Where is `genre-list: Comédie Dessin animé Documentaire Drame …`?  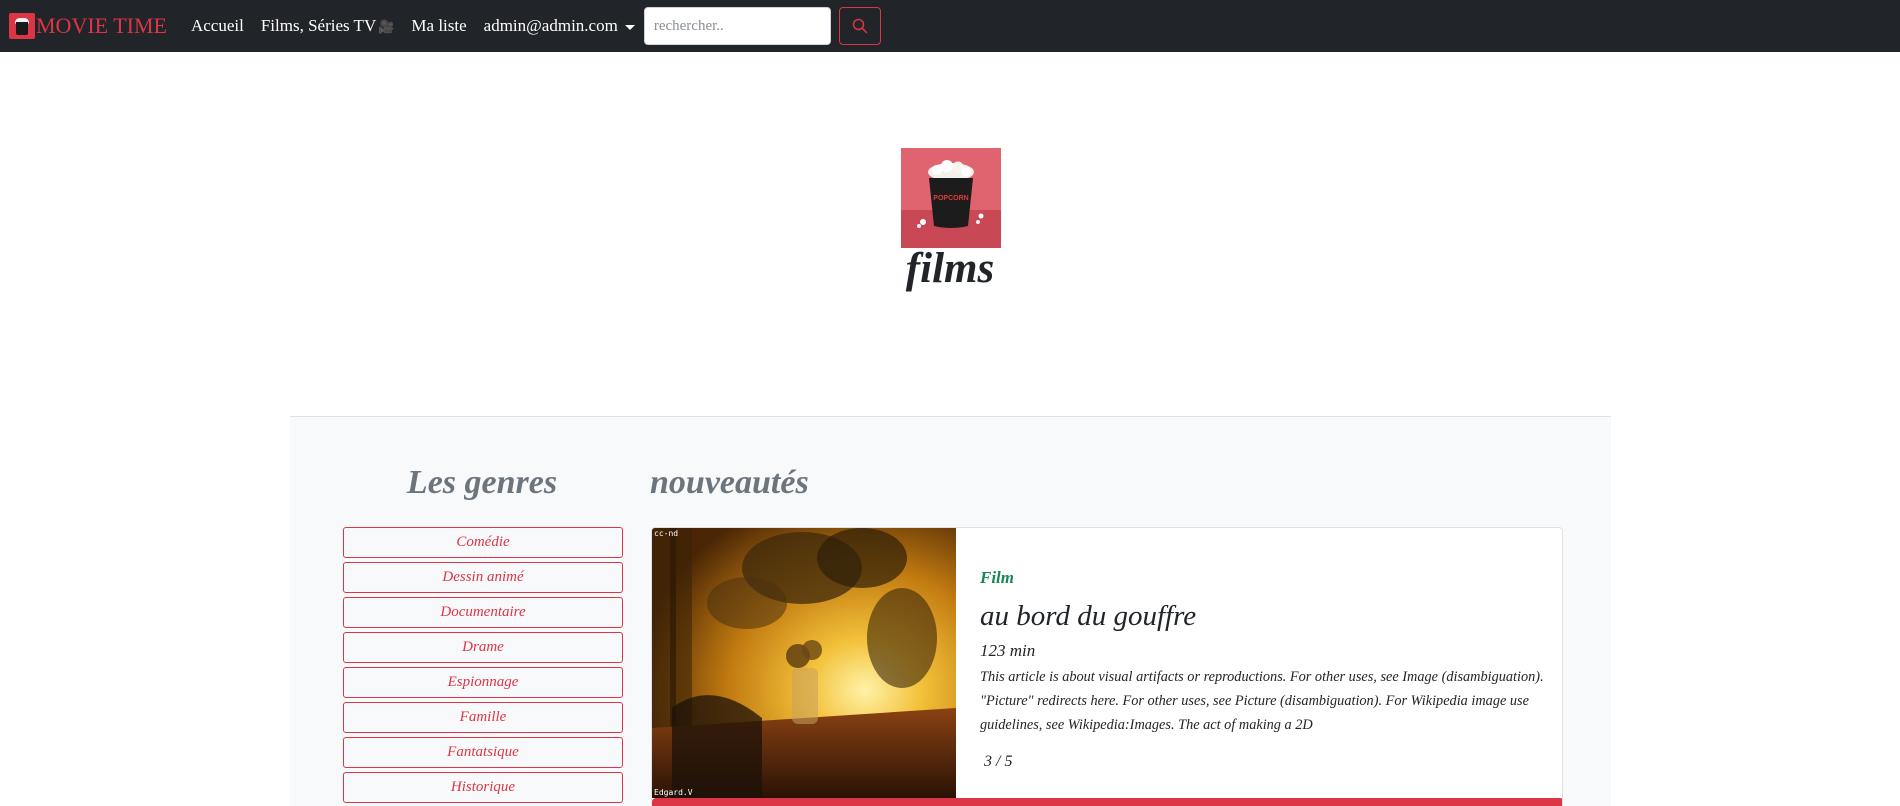
genre-list: Comédie Dessin animé Documentaire Drame … is located at coordinates (483, 666).